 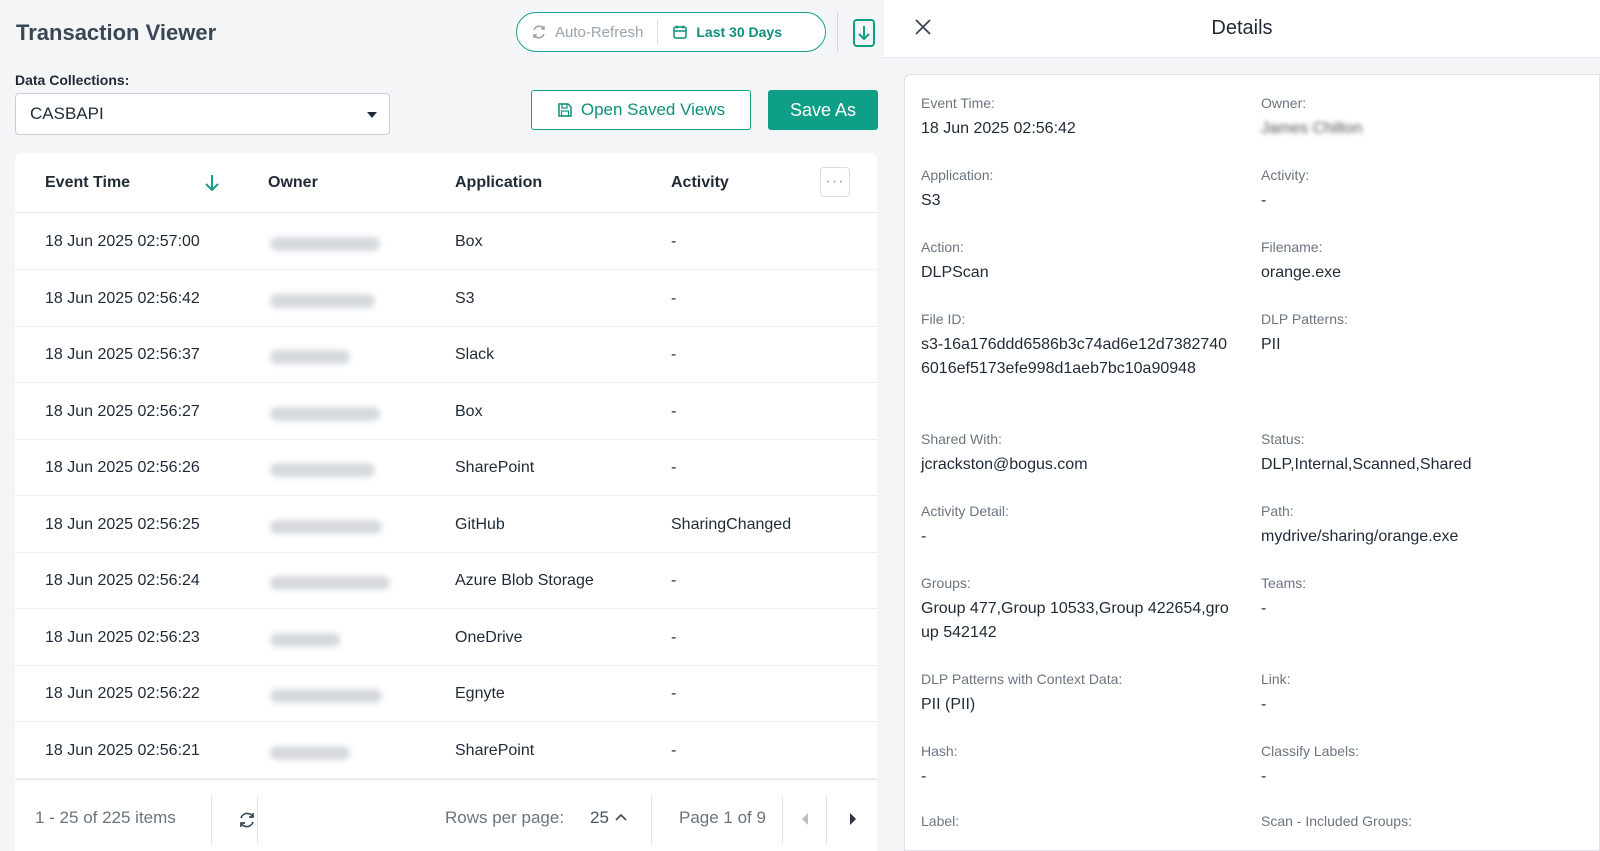 What do you see at coordinates (565, 110) in the screenshot?
I see `save-icon` at bounding box center [565, 110].